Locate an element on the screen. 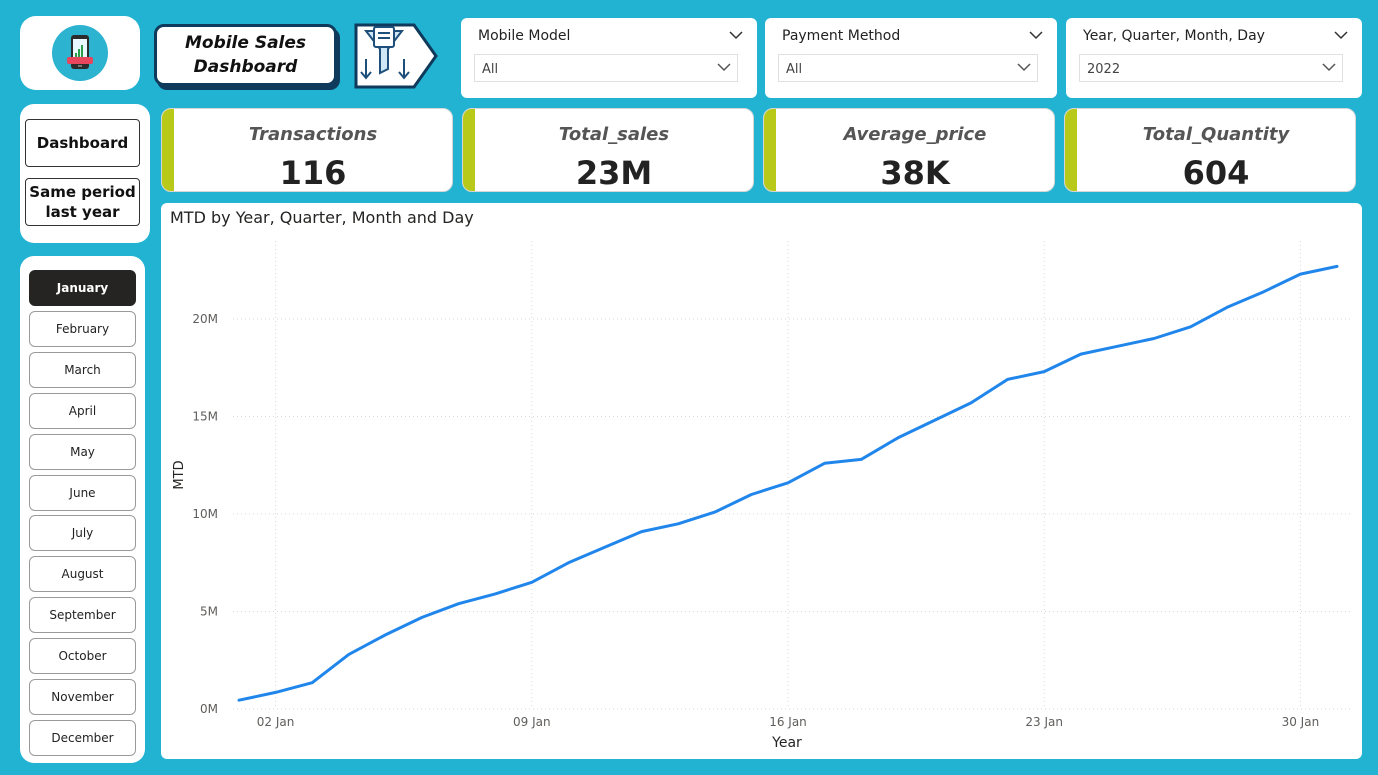 The width and height of the screenshot is (1378, 775). kpi-label: Total_Quantity is located at coordinates (1216, 134).